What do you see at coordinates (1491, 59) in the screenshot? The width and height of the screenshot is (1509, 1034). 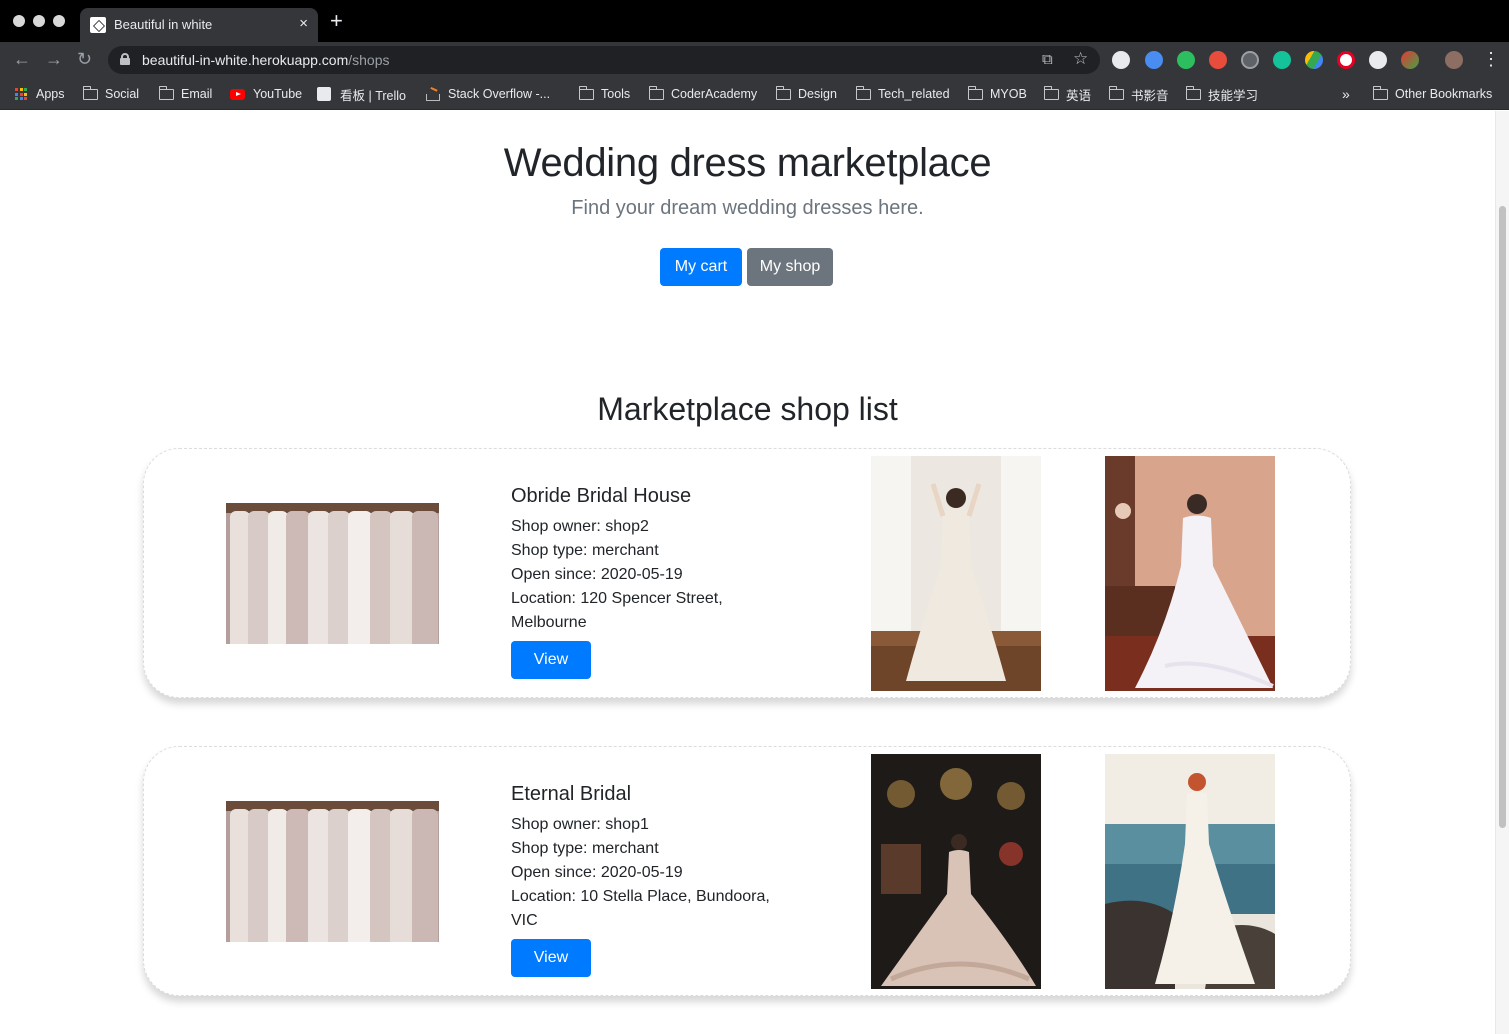 I see `browser-menu-icon: ⋮` at bounding box center [1491, 59].